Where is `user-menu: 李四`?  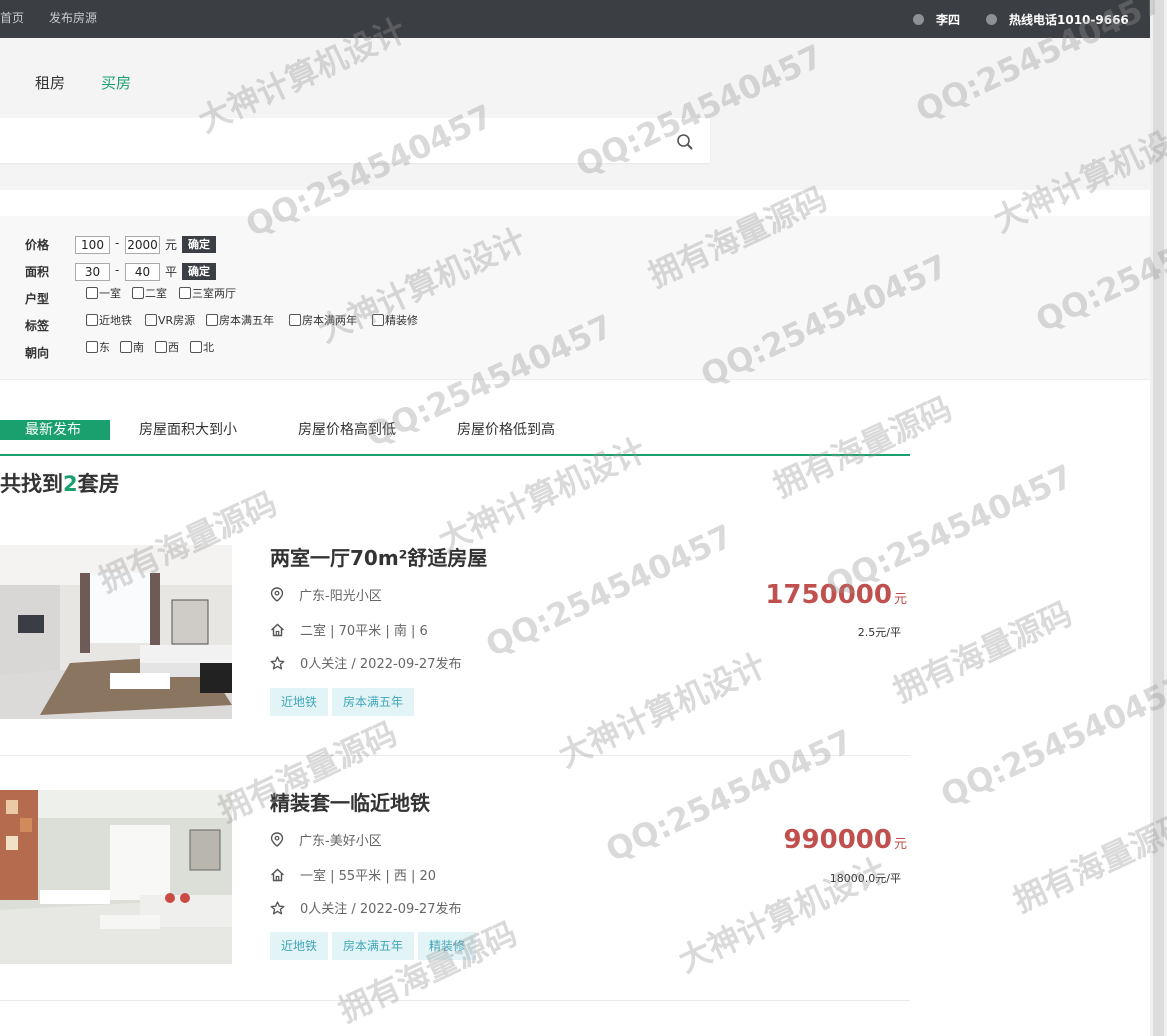 user-menu: 李四 is located at coordinates (936, 19).